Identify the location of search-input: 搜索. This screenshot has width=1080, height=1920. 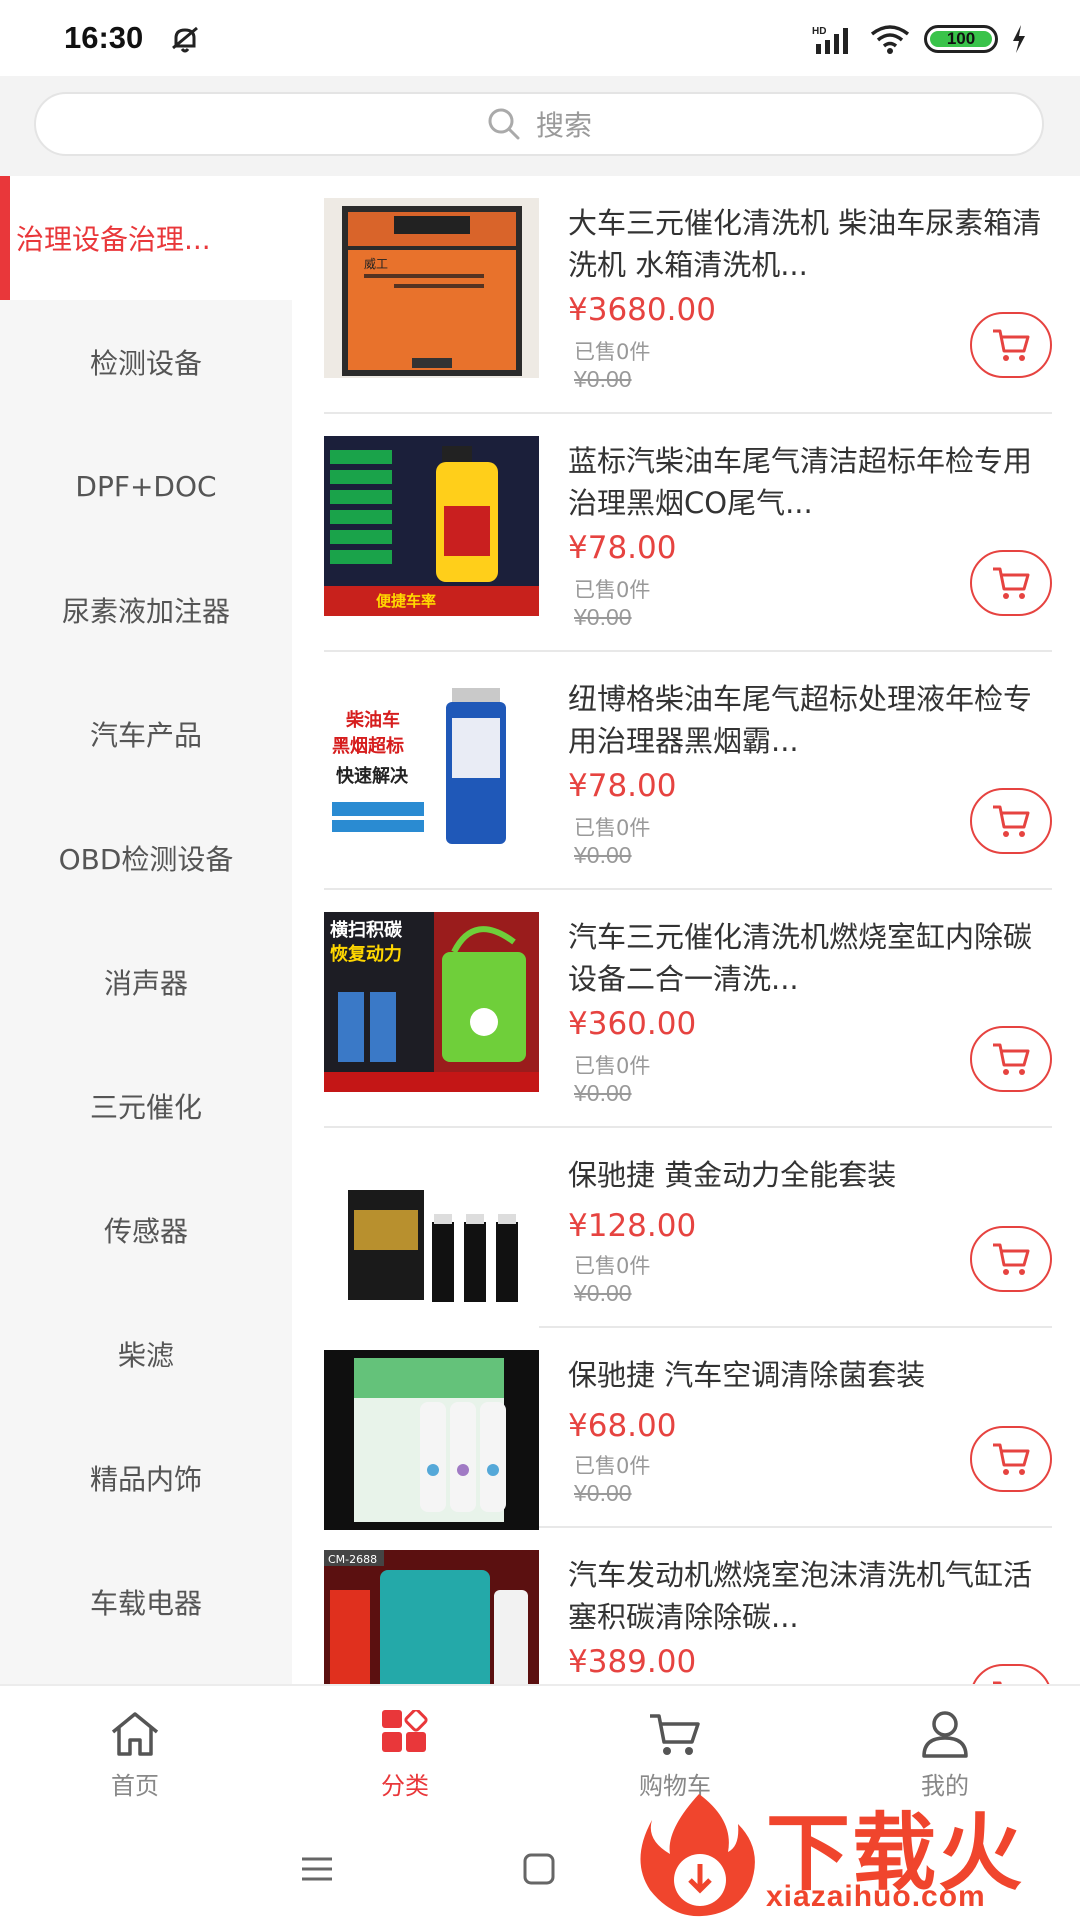
(539, 124).